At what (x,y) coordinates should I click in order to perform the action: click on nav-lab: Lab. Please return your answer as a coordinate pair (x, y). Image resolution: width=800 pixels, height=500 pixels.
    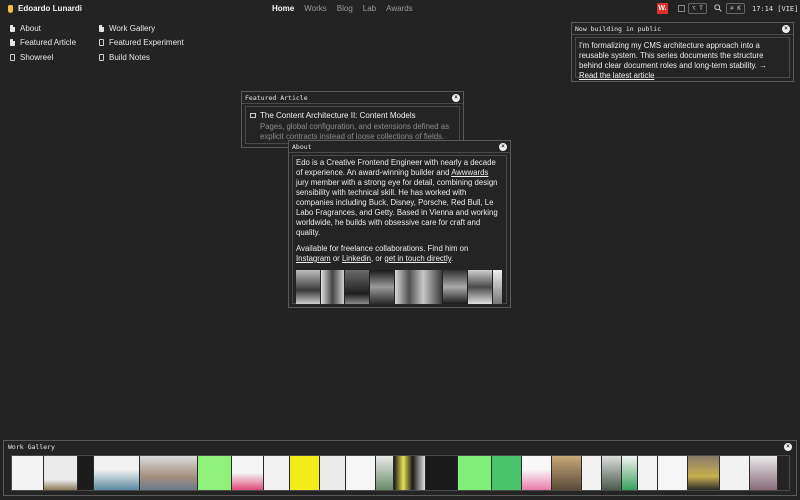
    Looking at the image, I should click on (369, 8).